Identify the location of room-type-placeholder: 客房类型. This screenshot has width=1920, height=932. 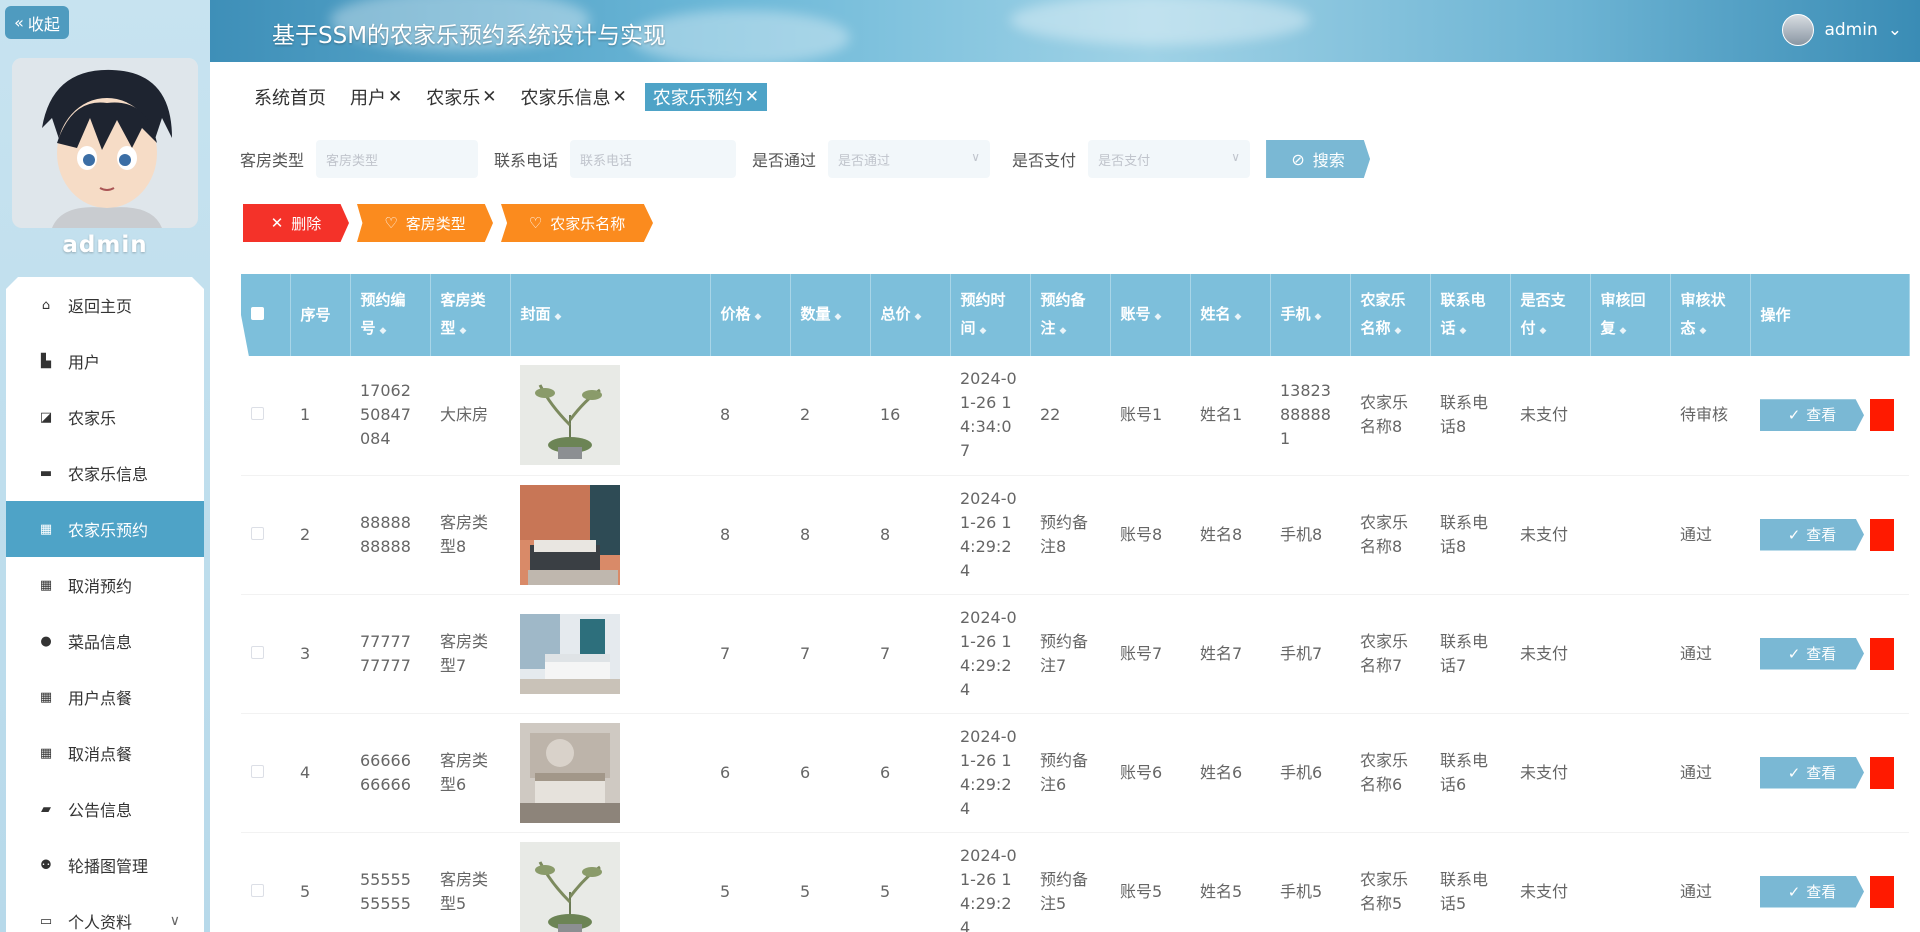
(352, 161).